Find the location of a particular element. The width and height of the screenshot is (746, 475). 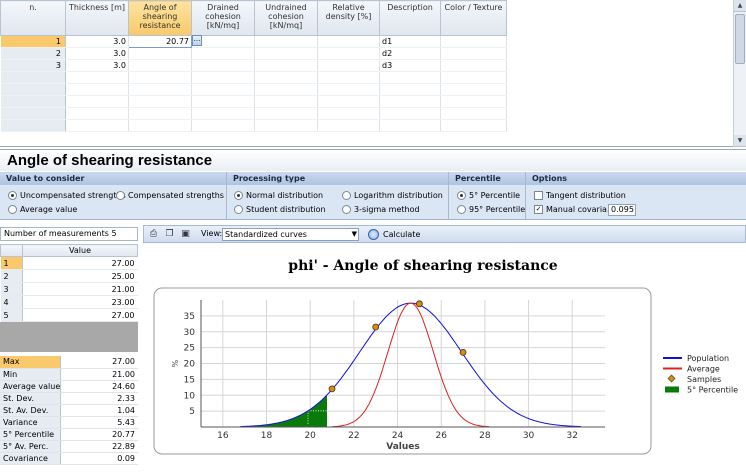

table-row: Covariance 0.09 is located at coordinates (69, 458).